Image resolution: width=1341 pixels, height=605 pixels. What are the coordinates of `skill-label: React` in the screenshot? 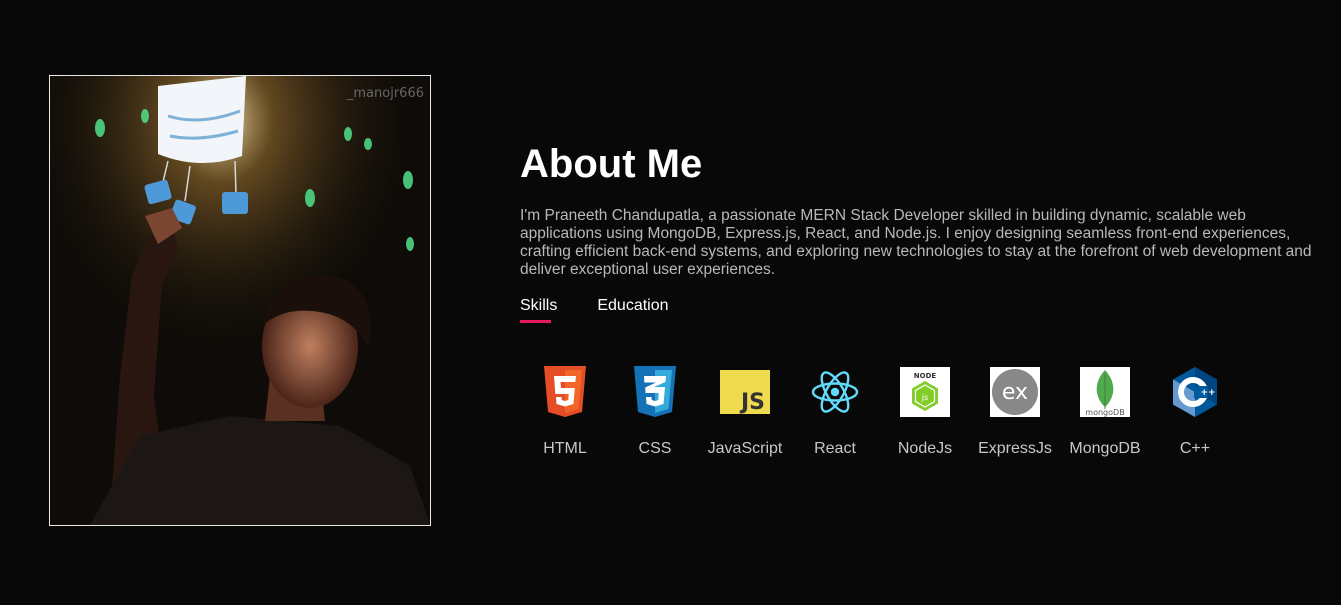 It's located at (835, 448).